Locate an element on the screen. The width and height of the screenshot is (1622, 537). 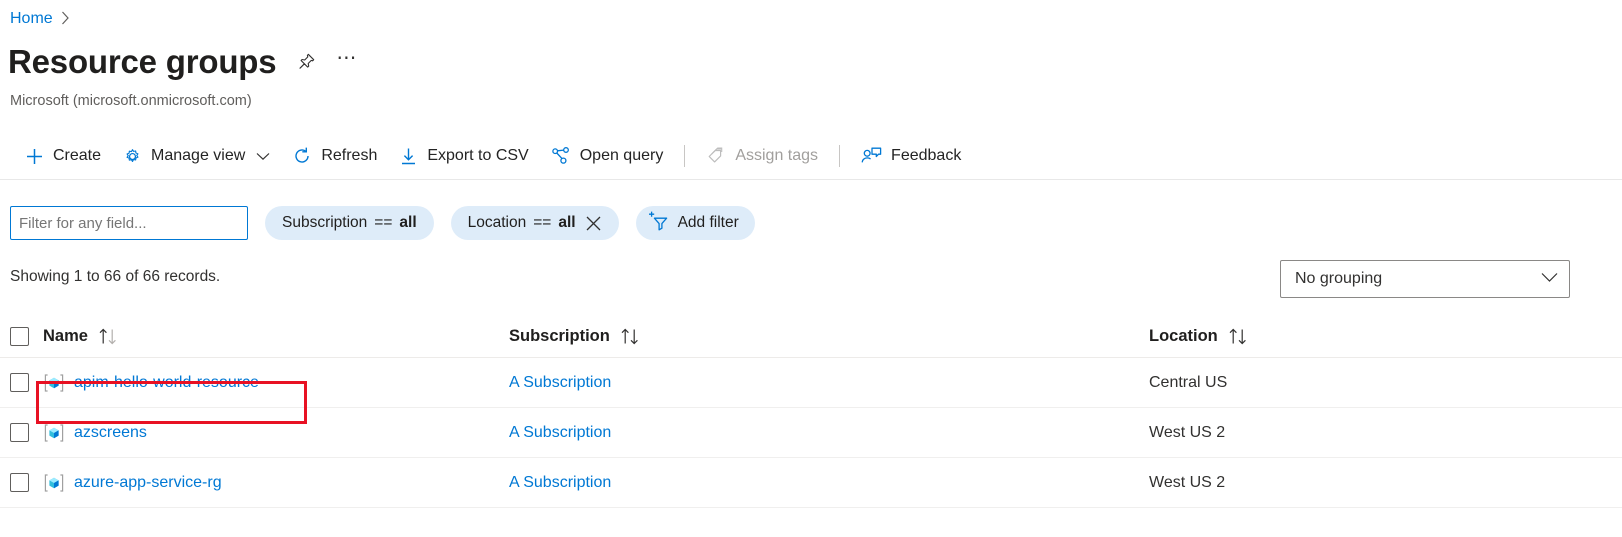
page-title: Resource groups is located at coordinates (142, 61).